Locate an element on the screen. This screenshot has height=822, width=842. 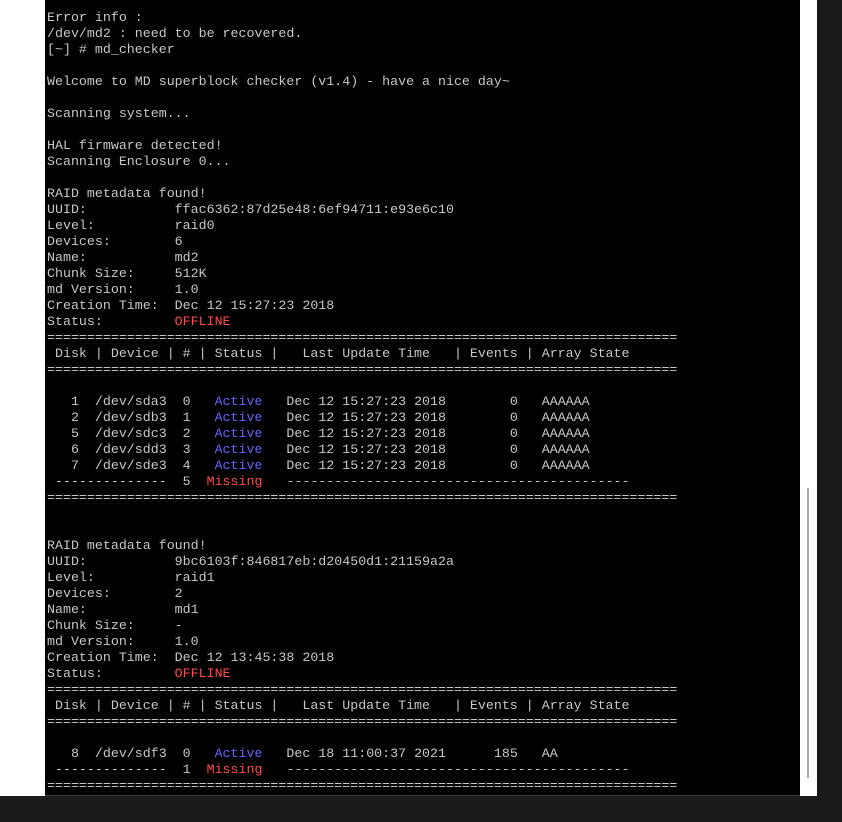
terminal-line: Name: md2 is located at coordinates (123, 257).